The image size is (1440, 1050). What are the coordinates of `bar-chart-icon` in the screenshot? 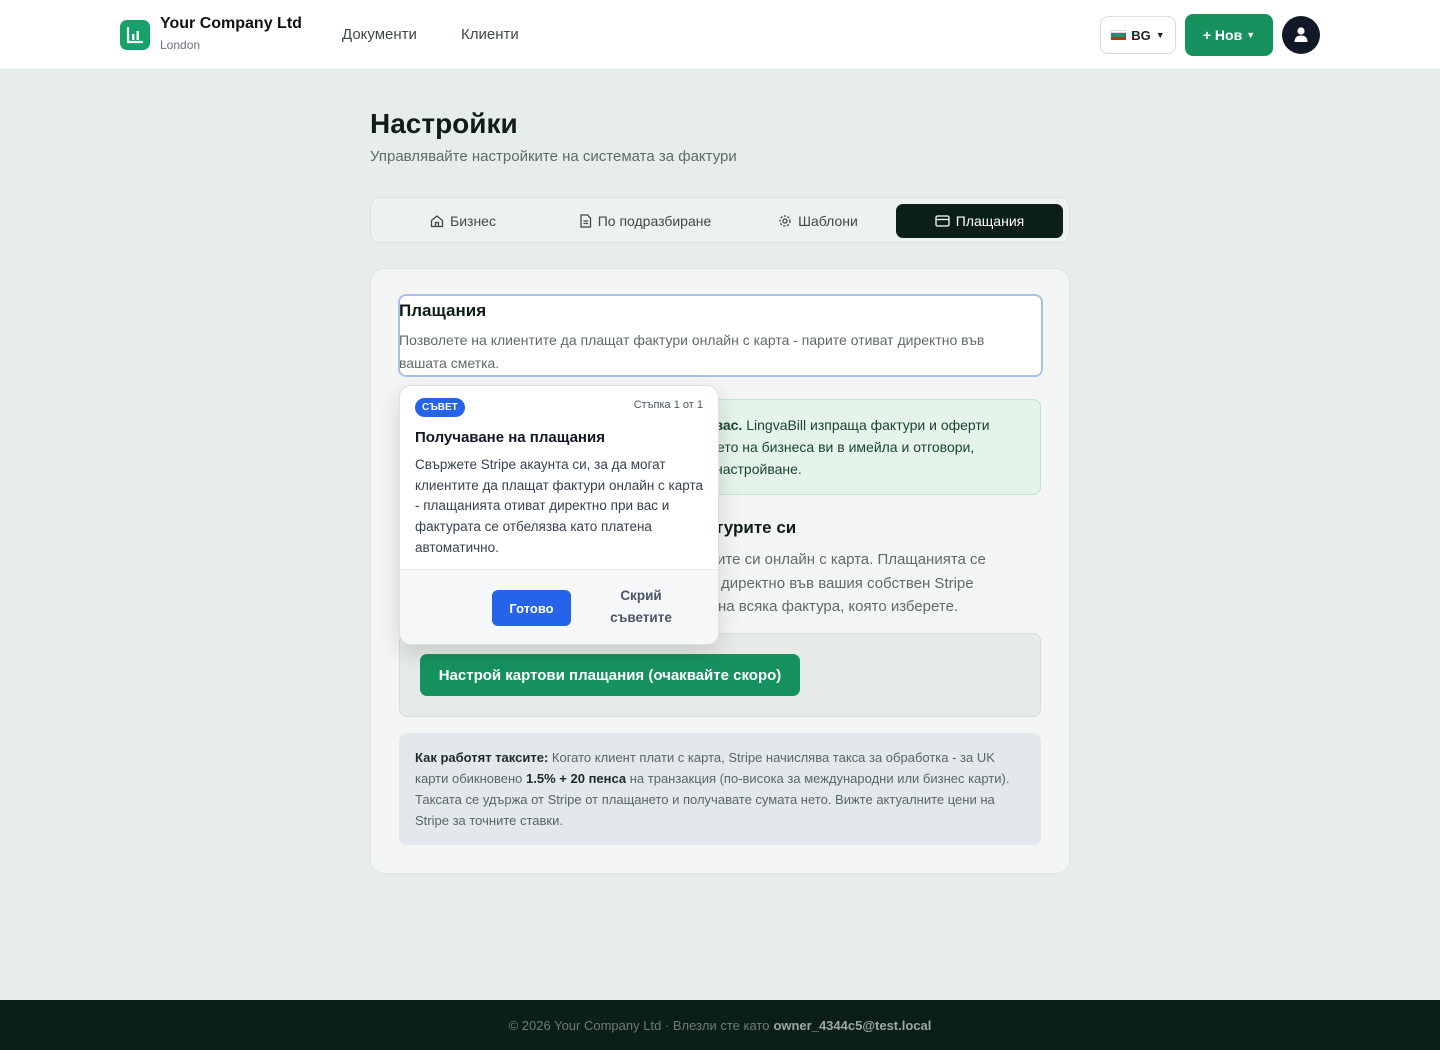 It's located at (135, 35).